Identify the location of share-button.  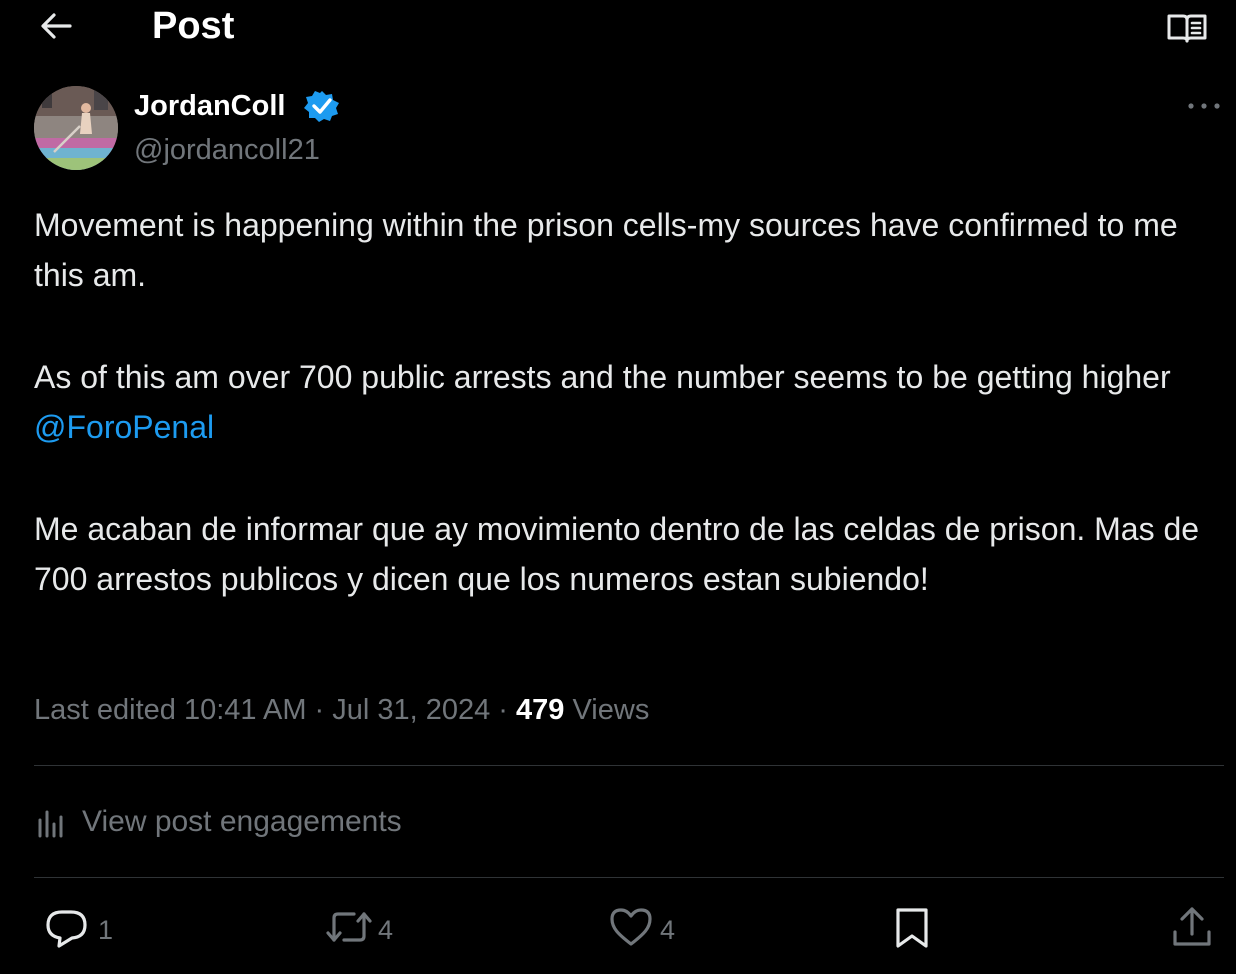
(1192, 928).